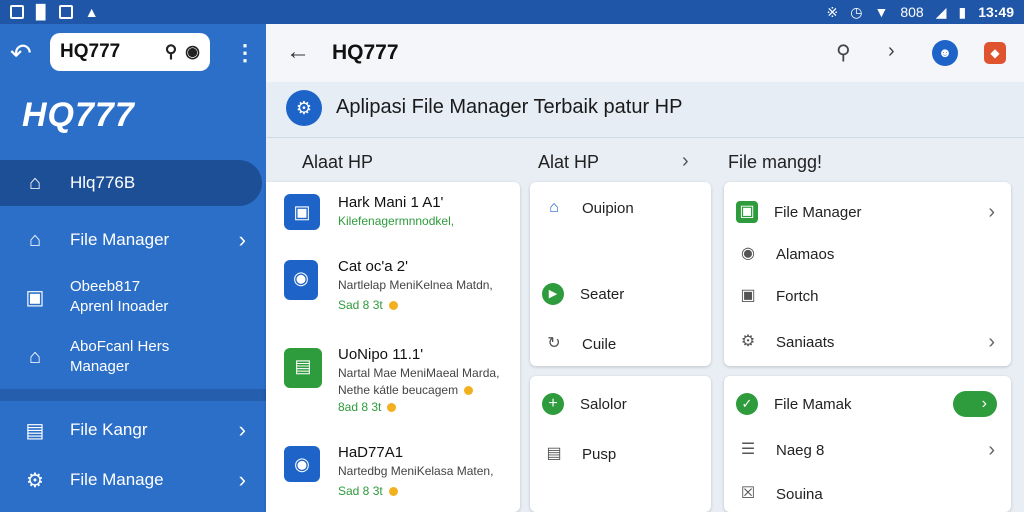 The height and width of the screenshot is (512, 1024). I want to click on tool-item-ouipion: ⌂ Ouipion, so click(620, 208).